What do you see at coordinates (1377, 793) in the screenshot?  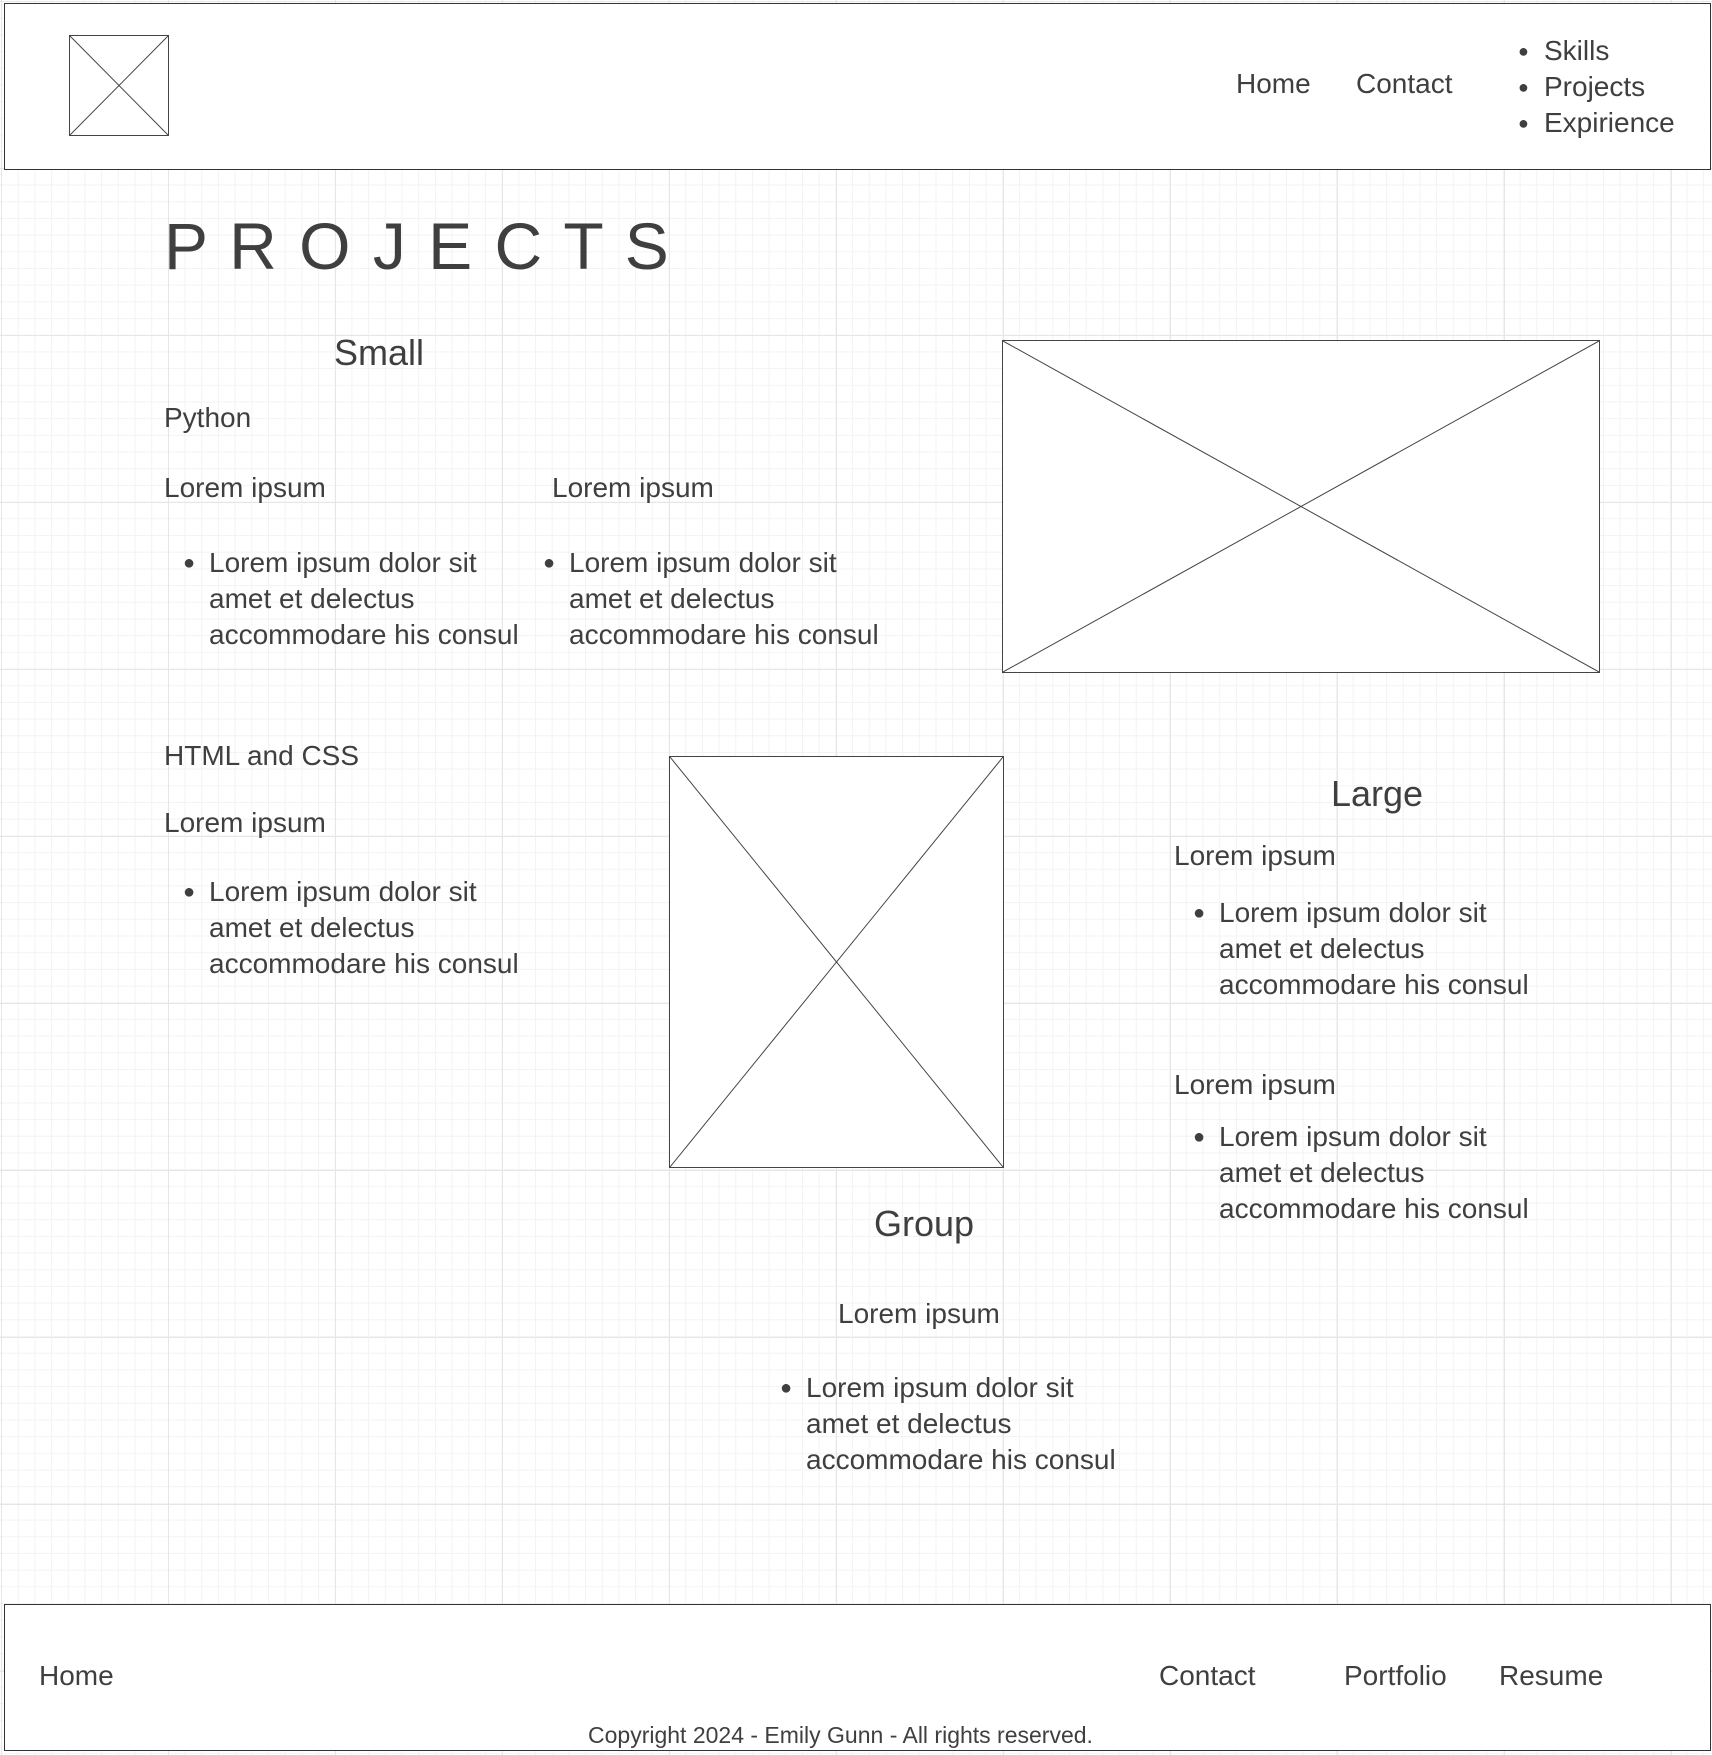 I see `large-heading: Large` at bounding box center [1377, 793].